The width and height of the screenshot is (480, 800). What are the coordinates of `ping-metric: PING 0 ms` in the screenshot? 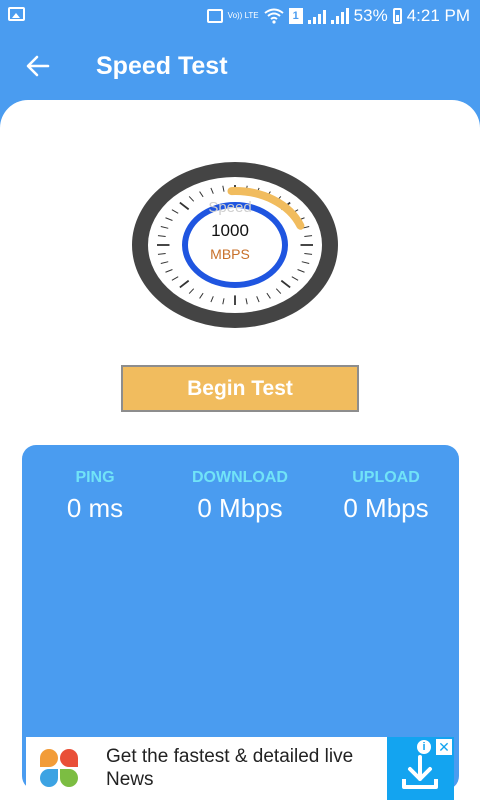 It's located at (95, 496).